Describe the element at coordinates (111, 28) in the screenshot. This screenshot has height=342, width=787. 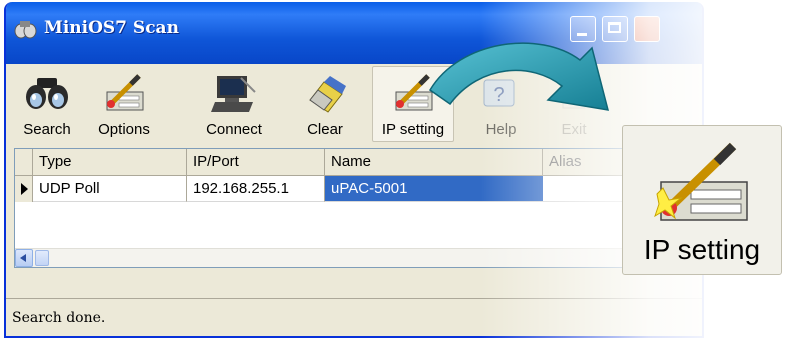
I see `window-title: MiniOS7 Scan` at that location.